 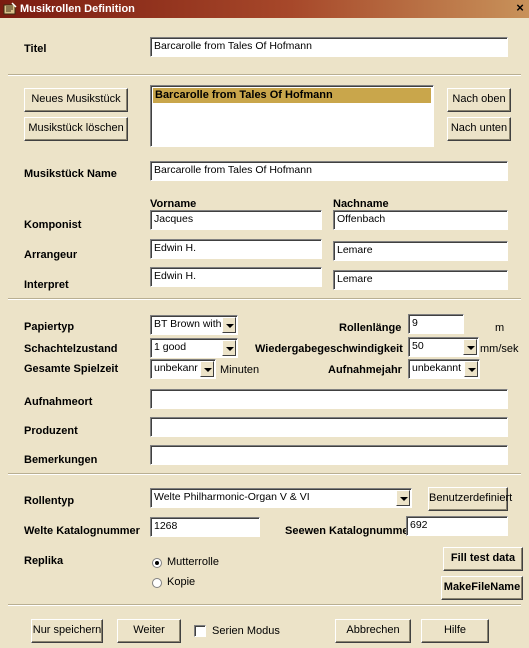 What do you see at coordinates (420, 251) in the screenshot?
I see `arranger-last-input: Lemare` at bounding box center [420, 251].